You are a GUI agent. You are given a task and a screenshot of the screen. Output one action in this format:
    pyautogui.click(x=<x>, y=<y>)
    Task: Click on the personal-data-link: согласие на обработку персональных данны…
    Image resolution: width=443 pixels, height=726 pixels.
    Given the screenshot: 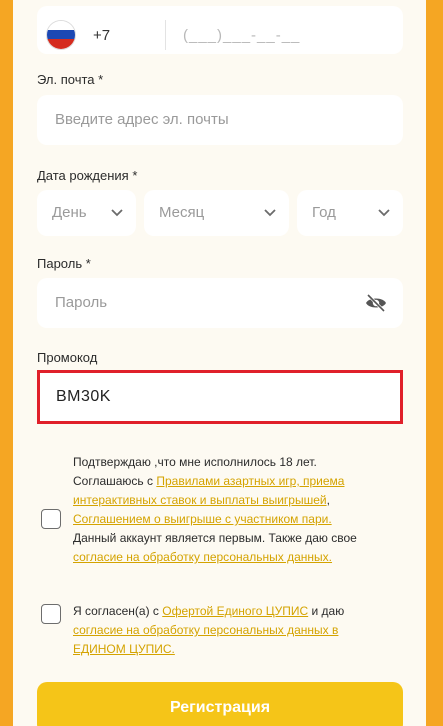 What is the action you would take?
    pyautogui.click(x=202, y=557)
    